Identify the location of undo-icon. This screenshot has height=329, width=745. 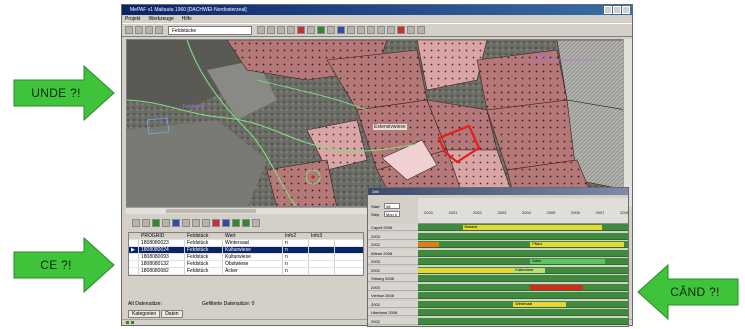
(149, 30).